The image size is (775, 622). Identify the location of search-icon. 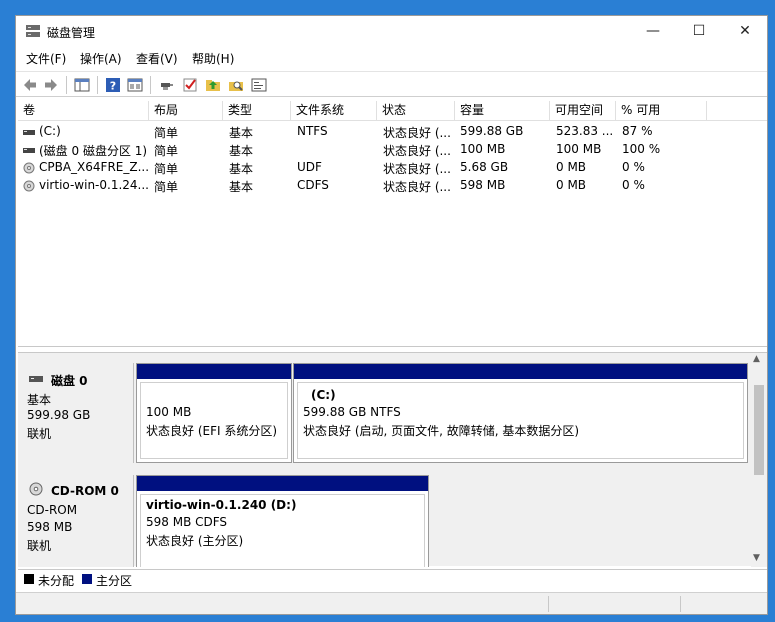
(236, 85).